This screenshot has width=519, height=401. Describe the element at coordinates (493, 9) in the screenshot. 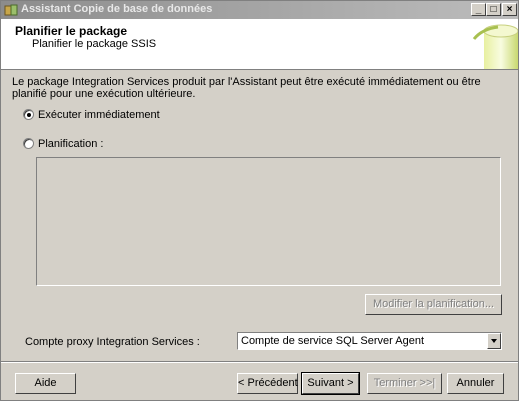

I see `maximize-button: □` at that location.